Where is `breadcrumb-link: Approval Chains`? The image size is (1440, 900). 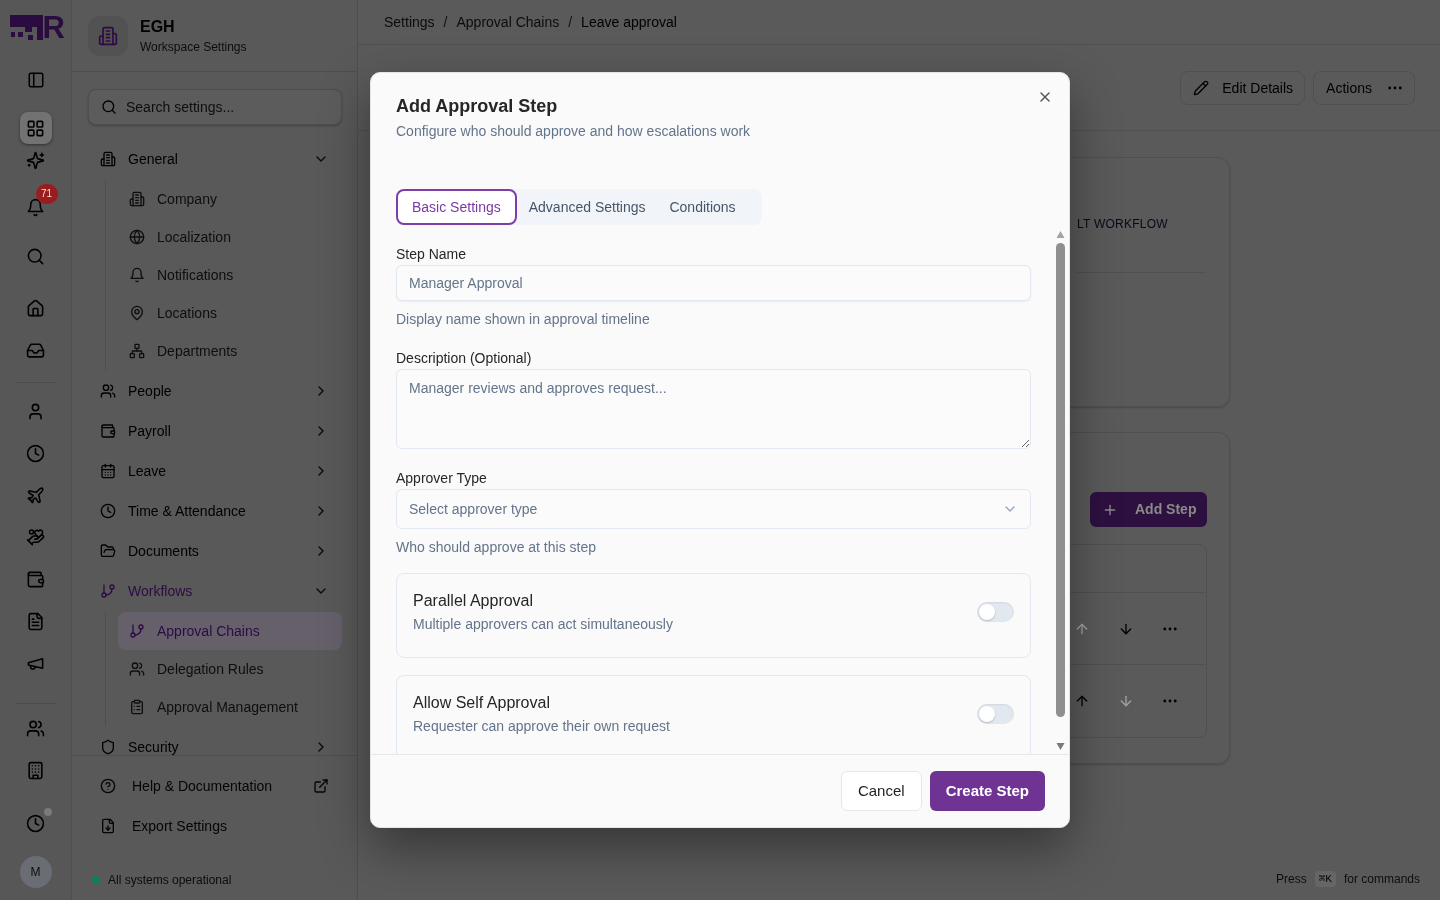
breadcrumb-link: Approval Chains is located at coordinates (508, 22).